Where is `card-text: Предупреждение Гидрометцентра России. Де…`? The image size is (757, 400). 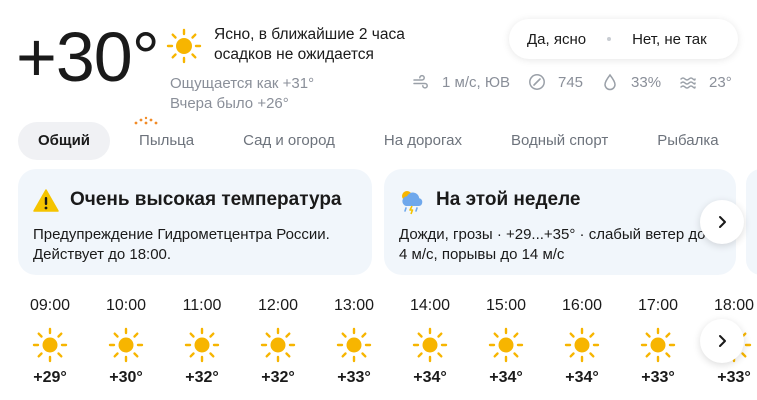
card-text: Предупреждение Гидрометцентра России. Де… is located at coordinates (181, 245).